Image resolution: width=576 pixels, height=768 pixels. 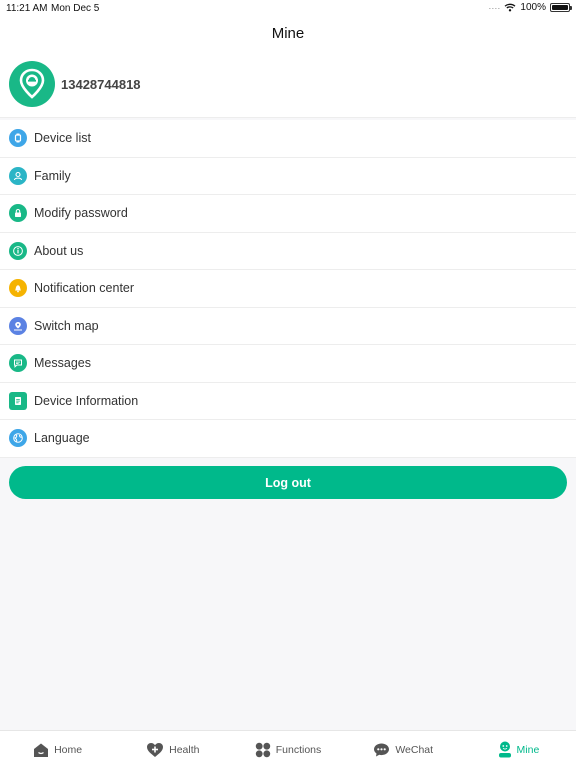 What do you see at coordinates (18, 213) in the screenshot?
I see `lock-icon` at bounding box center [18, 213].